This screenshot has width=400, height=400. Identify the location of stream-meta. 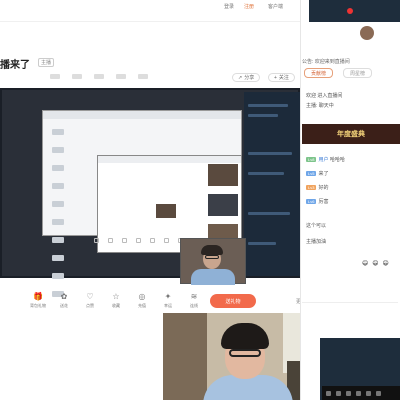
(99, 77).